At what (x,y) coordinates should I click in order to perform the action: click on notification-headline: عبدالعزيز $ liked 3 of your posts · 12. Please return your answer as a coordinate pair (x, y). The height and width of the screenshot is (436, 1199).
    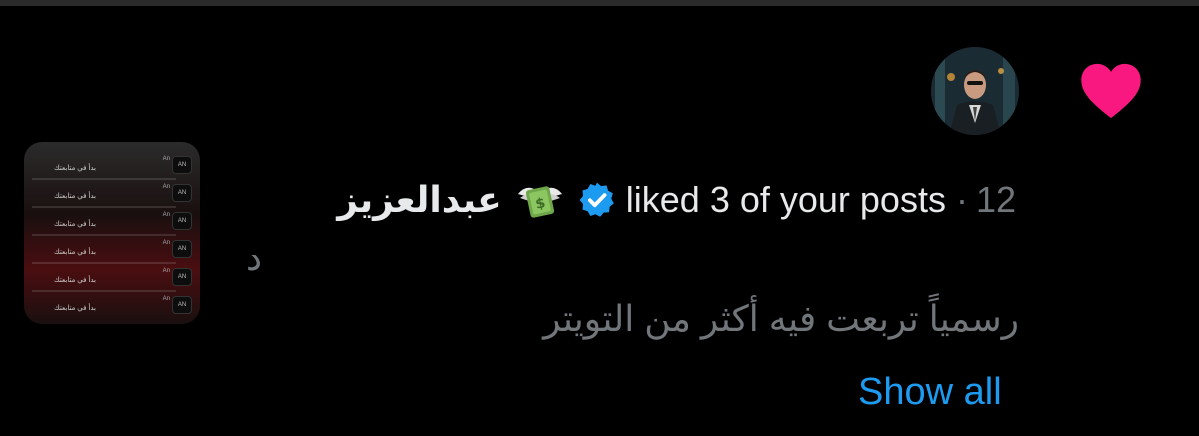
    Looking at the image, I should click on (673, 200).